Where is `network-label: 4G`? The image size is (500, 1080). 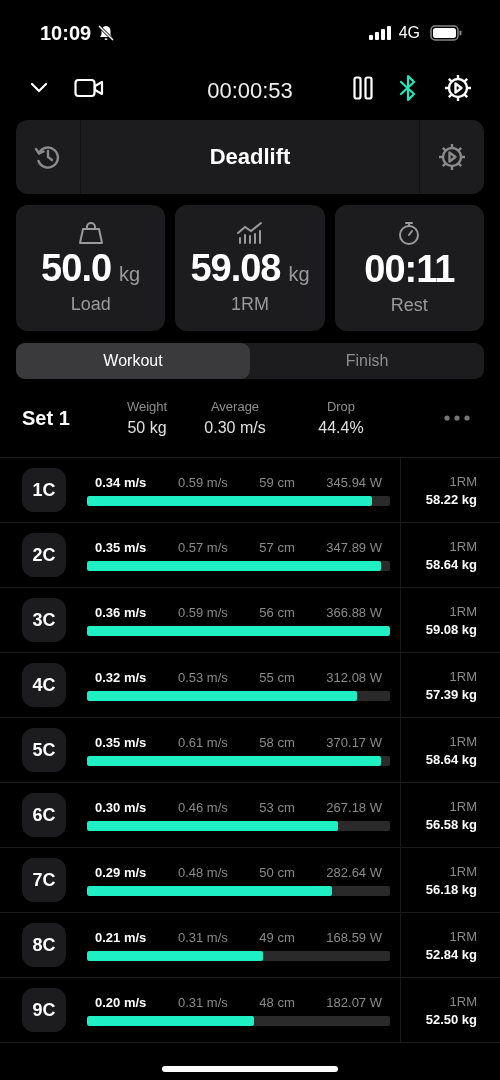 network-label: 4G is located at coordinates (409, 33).